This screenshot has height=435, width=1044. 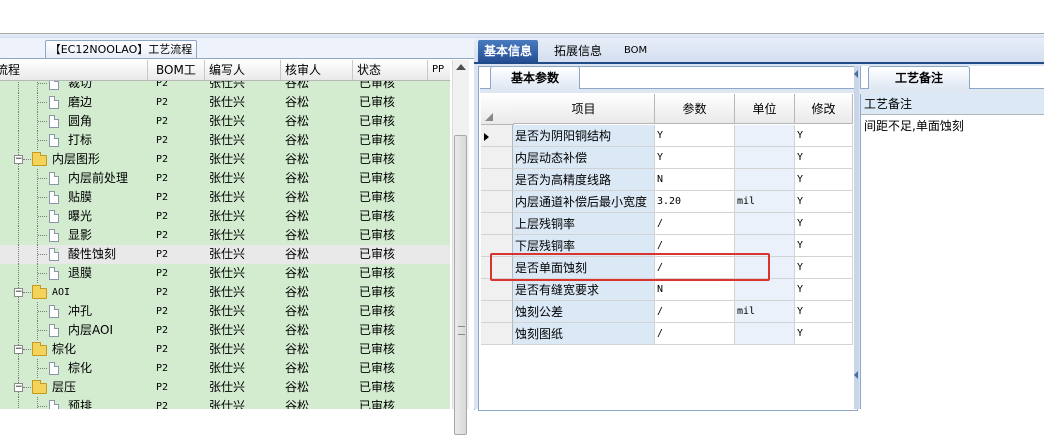 I want to click on col-header-param: 参数, so click(x=695, y=109).